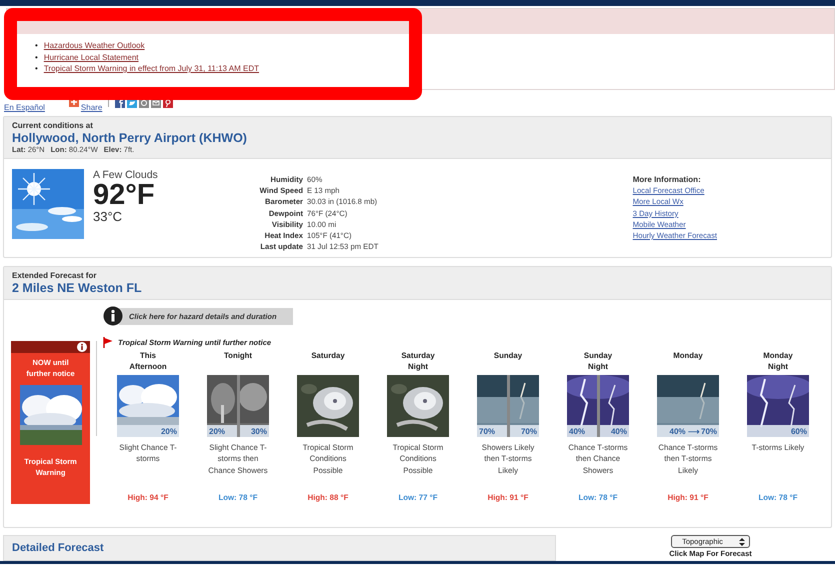 The image size is (835, 568). I want to click on temperature-celsius: 33°C, so click(108, 216).